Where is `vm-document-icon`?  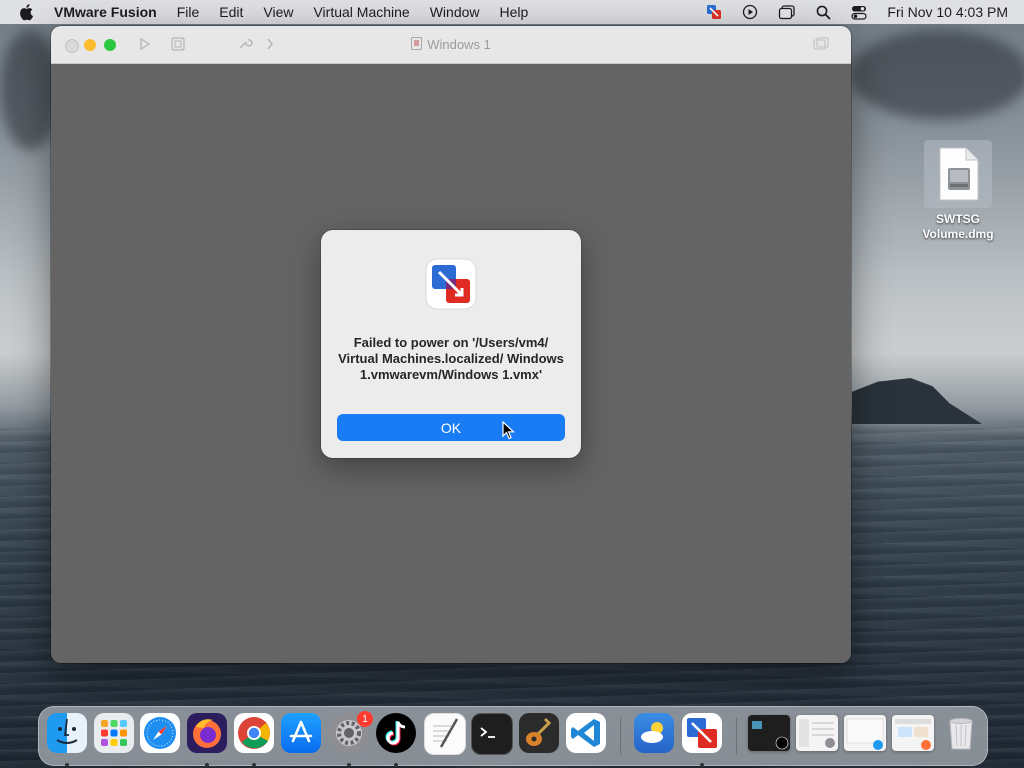
vm-document-icon is located at coordinates (417, 44).